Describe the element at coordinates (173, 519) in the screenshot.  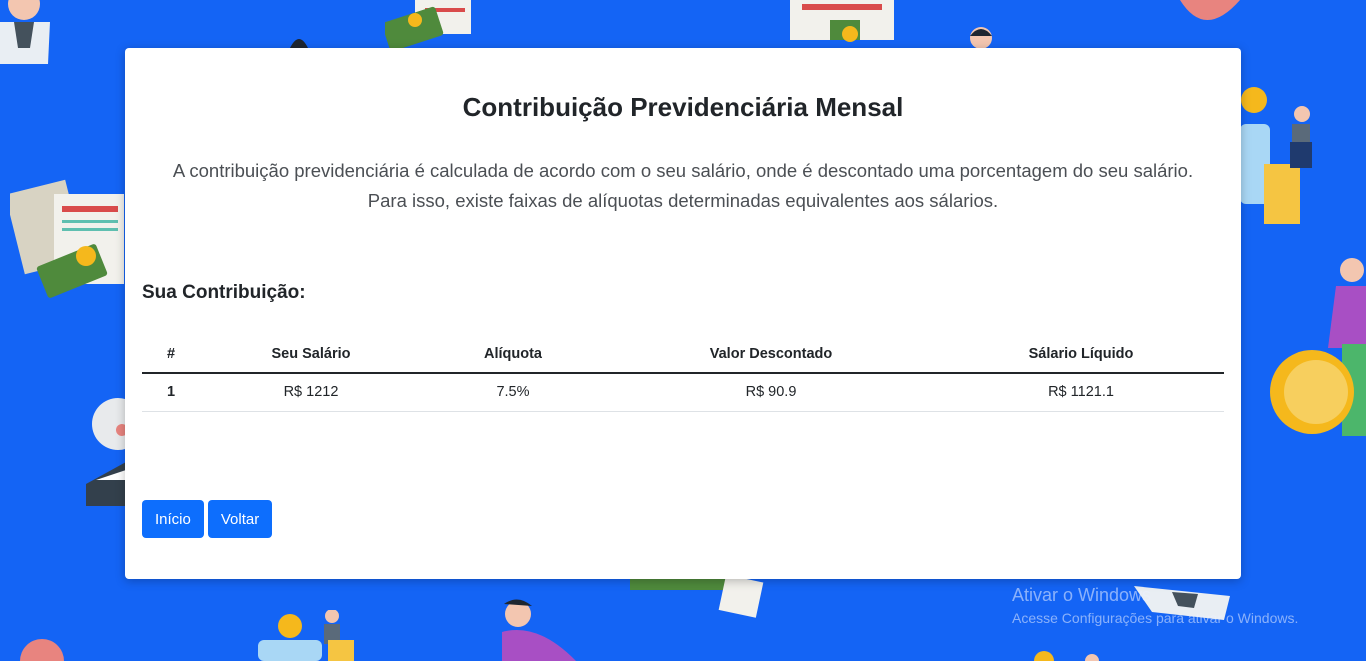
I see `home-button: Início` at that location.